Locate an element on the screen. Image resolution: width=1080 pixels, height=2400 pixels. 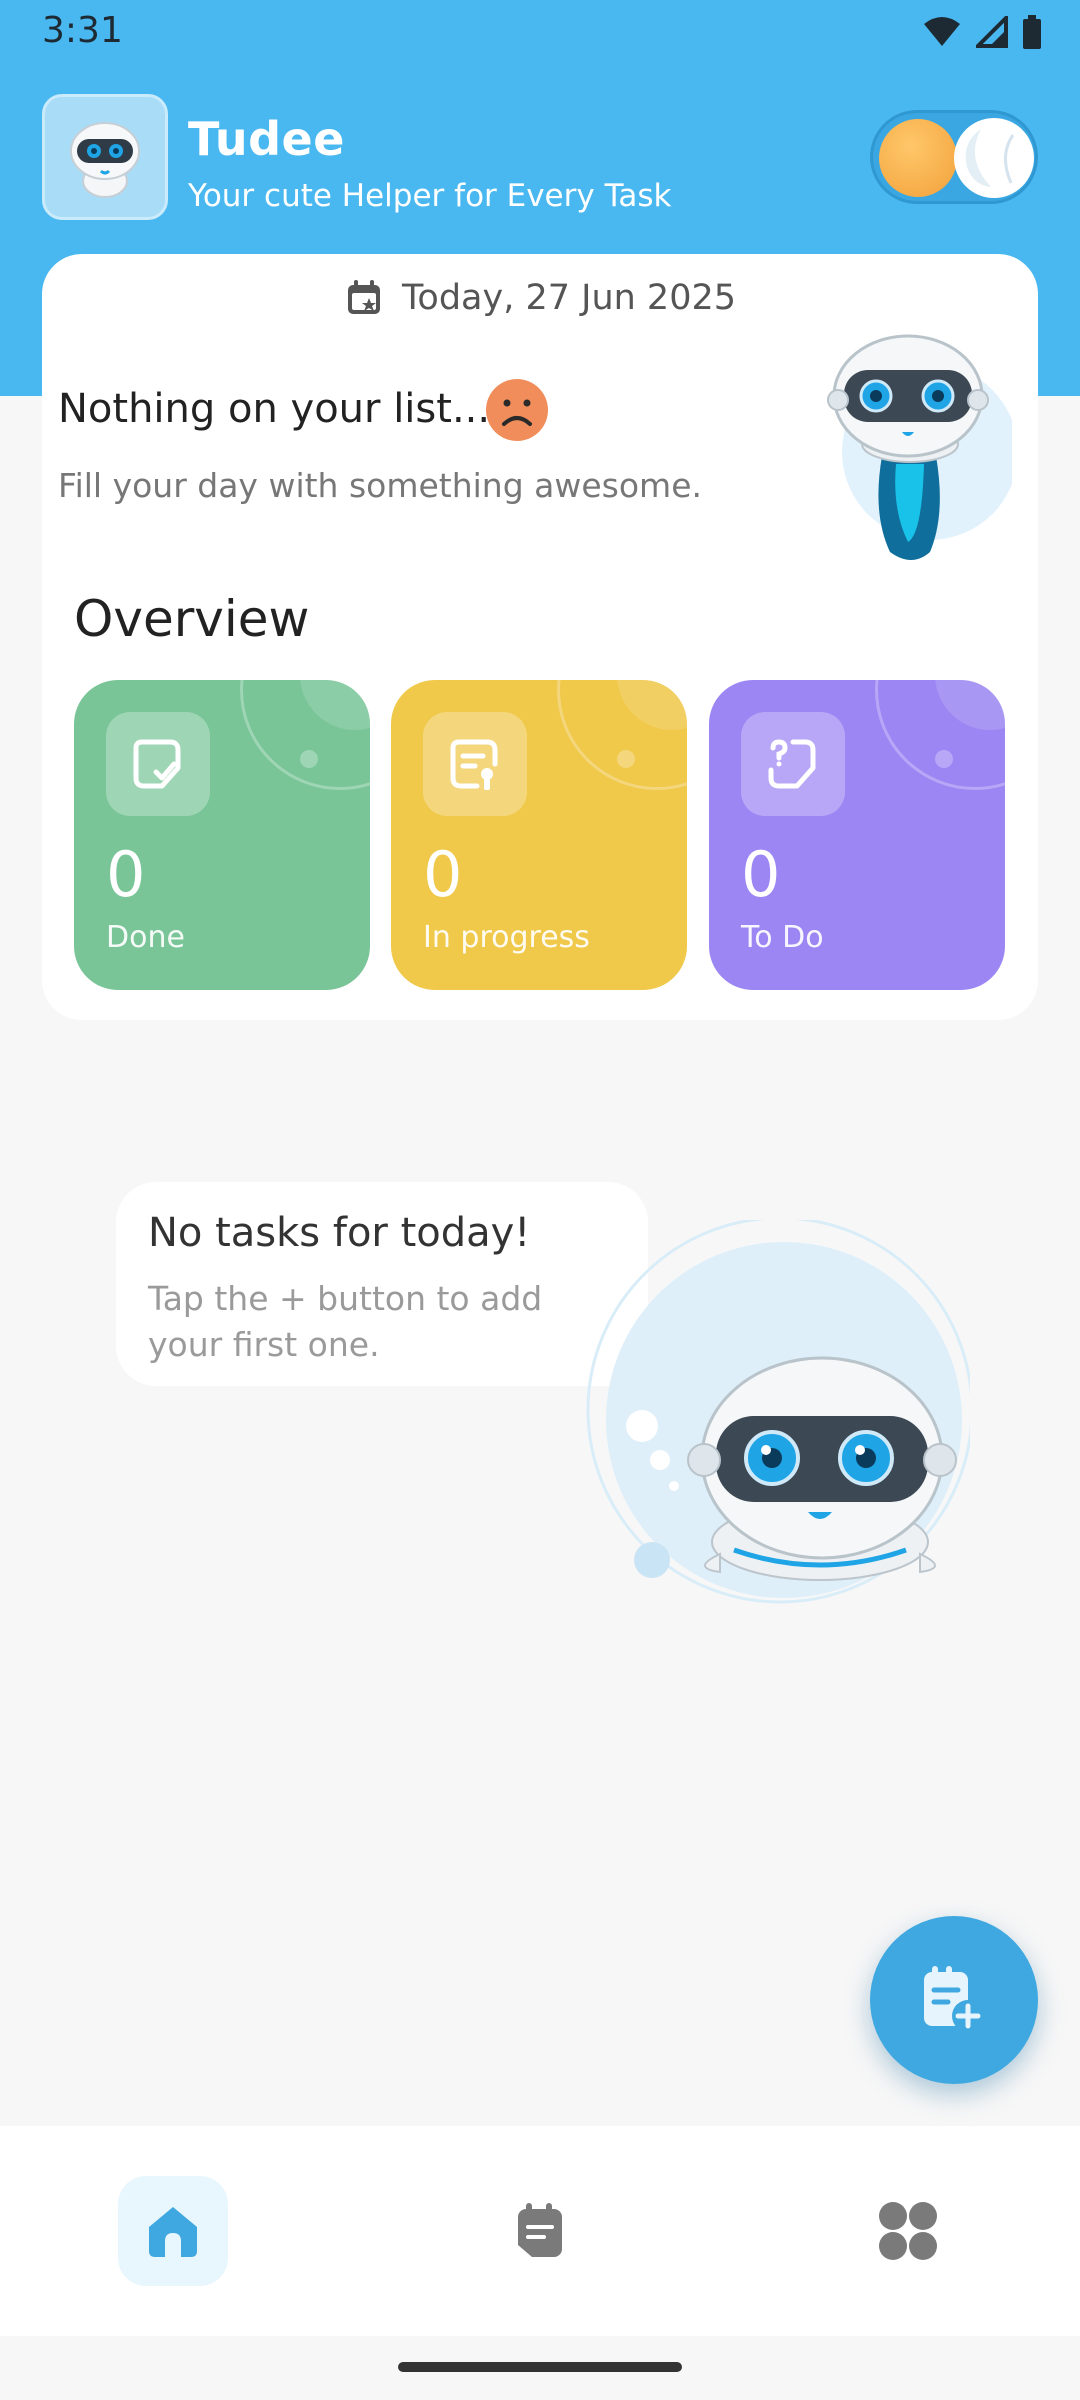
done-label: Done is located at coordinates (145, 937).